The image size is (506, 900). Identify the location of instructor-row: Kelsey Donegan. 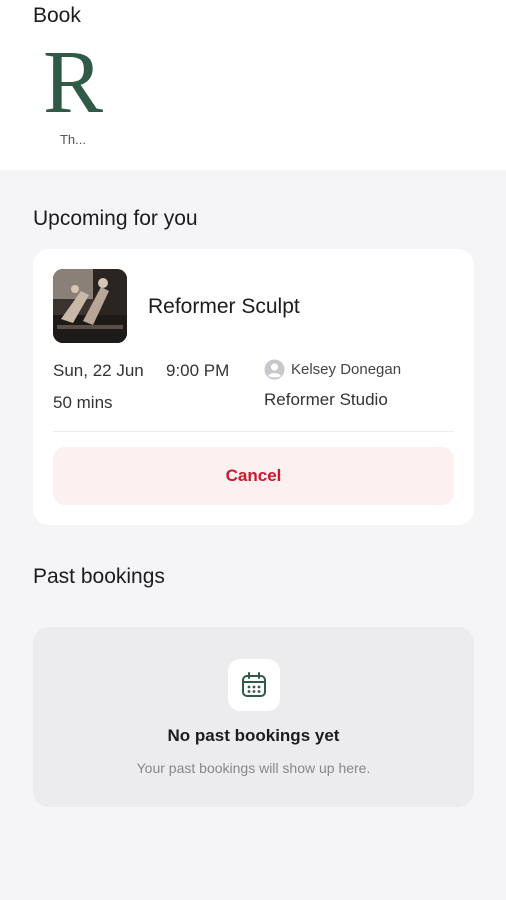
(332, 369).